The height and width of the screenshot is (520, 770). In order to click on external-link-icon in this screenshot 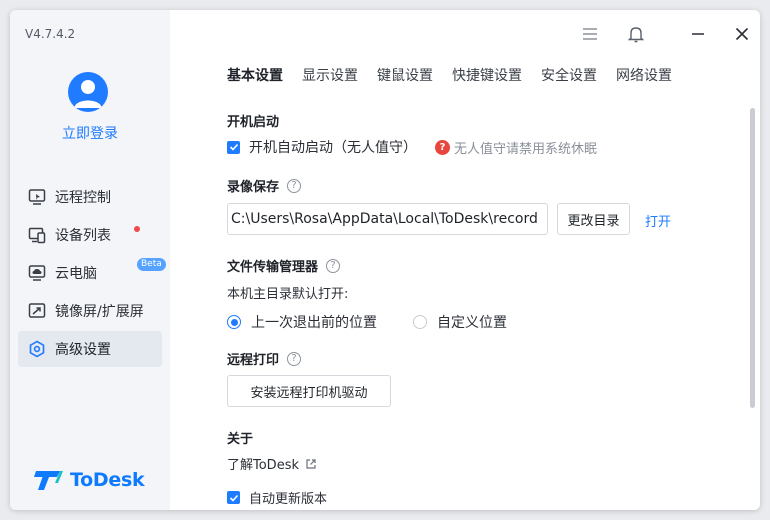, I will do `click(311, 463)`.